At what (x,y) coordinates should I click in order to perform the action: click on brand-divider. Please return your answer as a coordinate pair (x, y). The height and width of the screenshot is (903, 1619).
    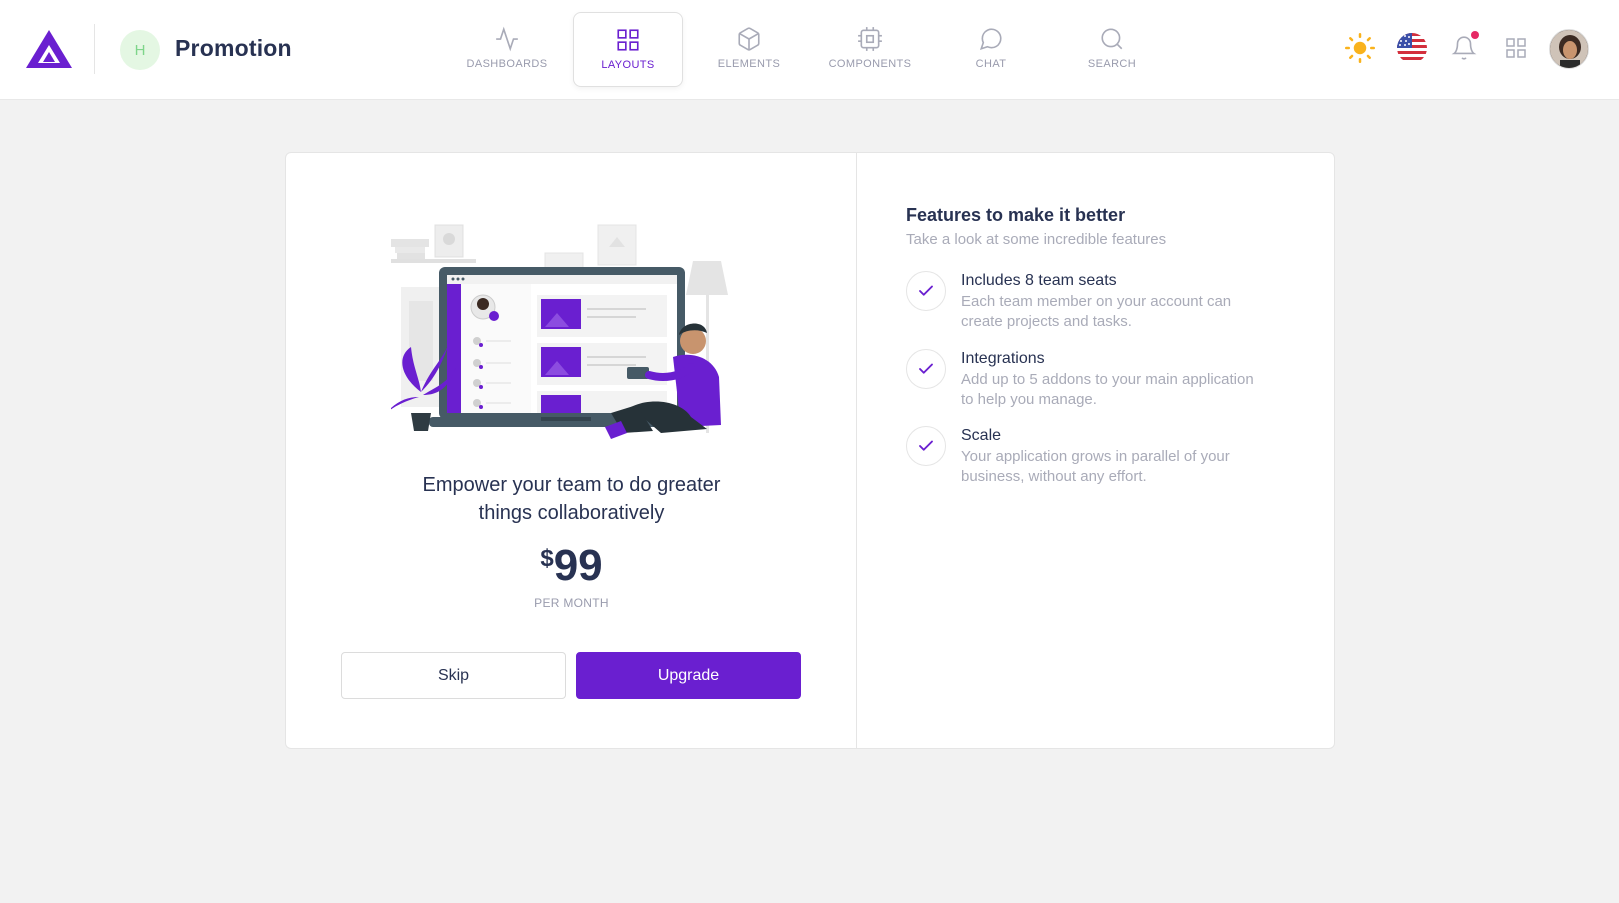
    Looking at the image, I should click on (94, 49).